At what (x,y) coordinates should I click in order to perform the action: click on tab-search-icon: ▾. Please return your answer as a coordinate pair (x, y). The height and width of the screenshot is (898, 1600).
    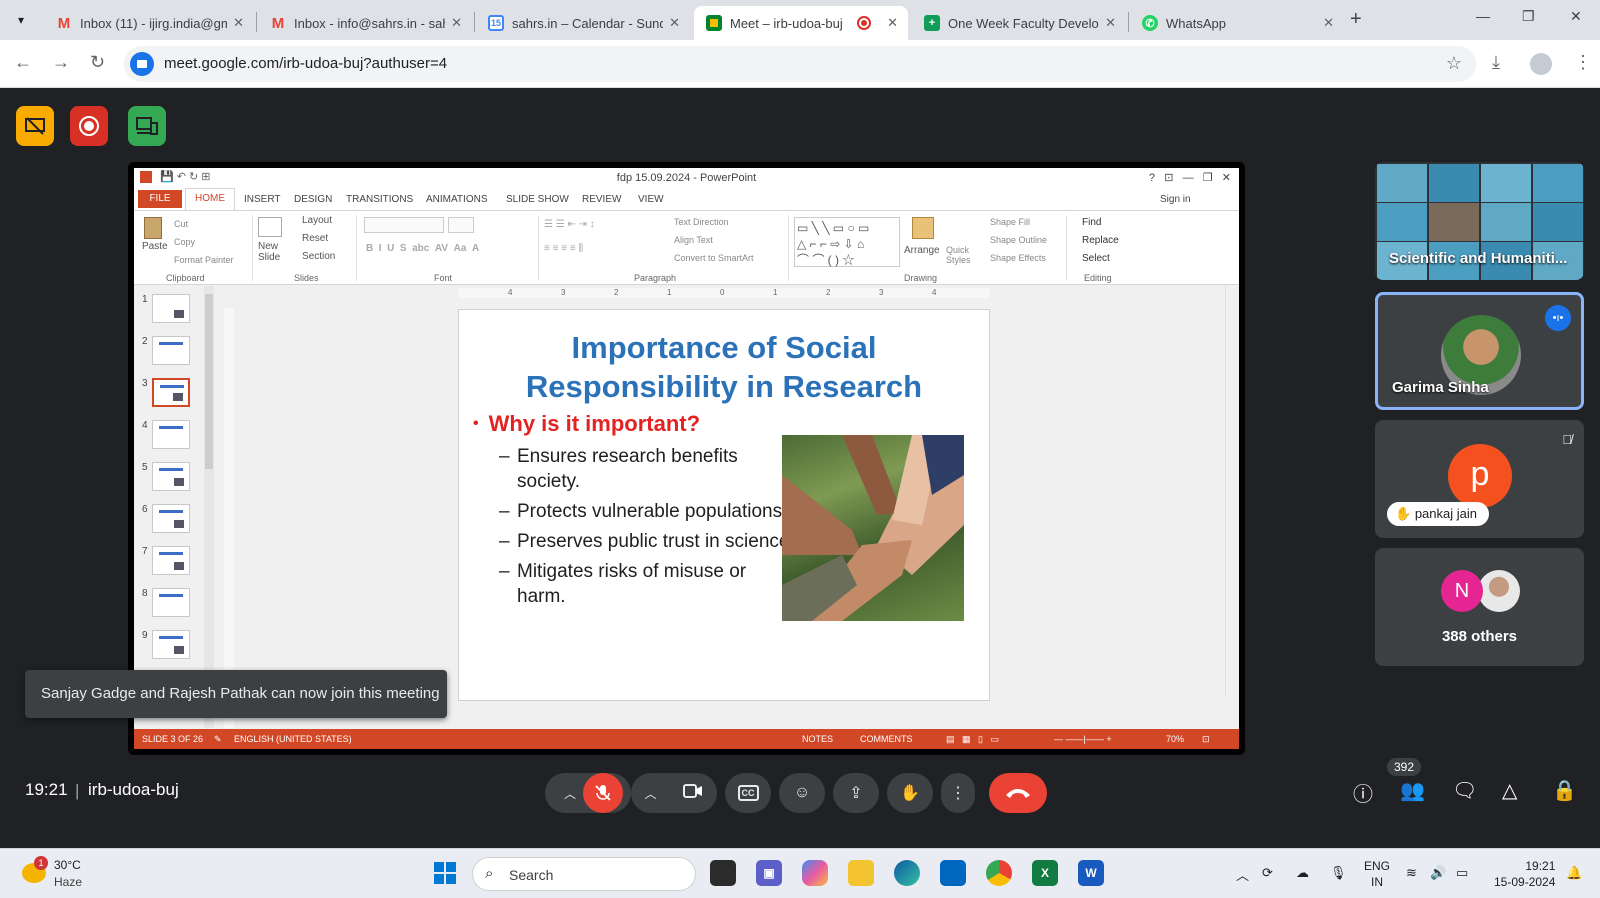
    Looking at the image, I should click on (21, 20).